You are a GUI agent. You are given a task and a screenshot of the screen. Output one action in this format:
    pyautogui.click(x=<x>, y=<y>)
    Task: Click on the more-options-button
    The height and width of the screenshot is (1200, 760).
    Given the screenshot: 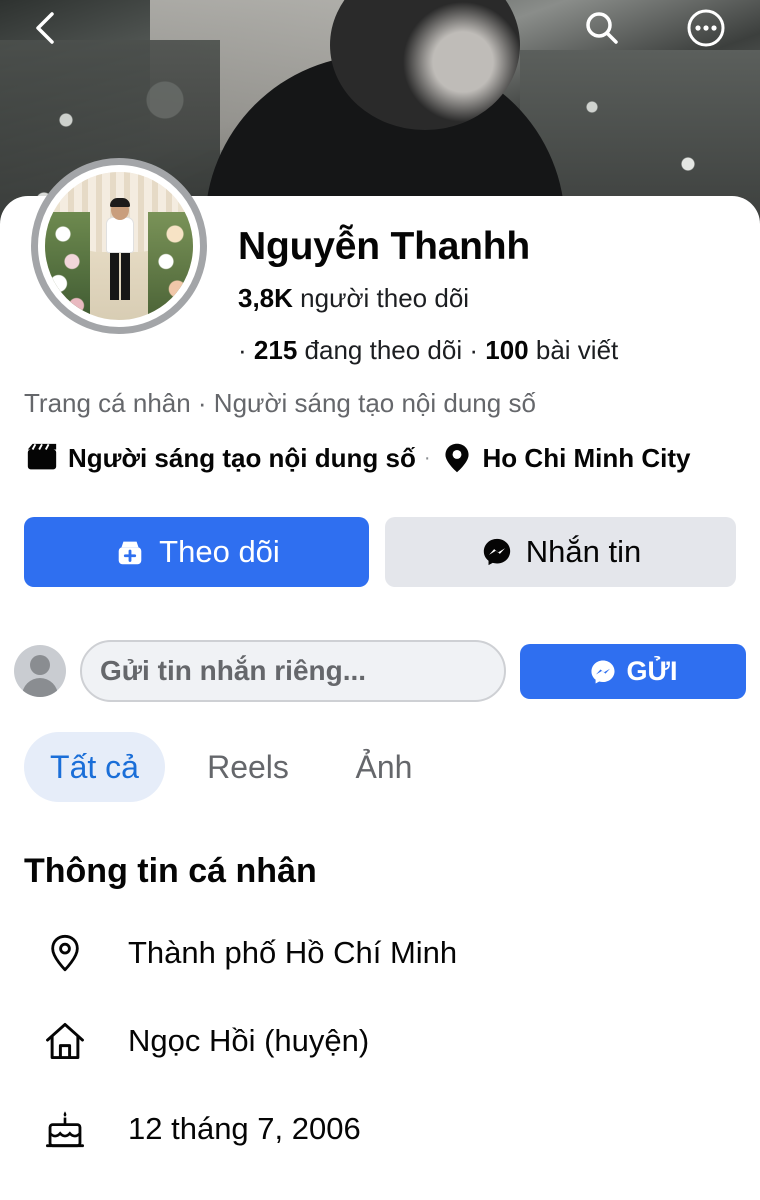 What is the action you would take?
    pyautogui.click(x=706, y=28)
    